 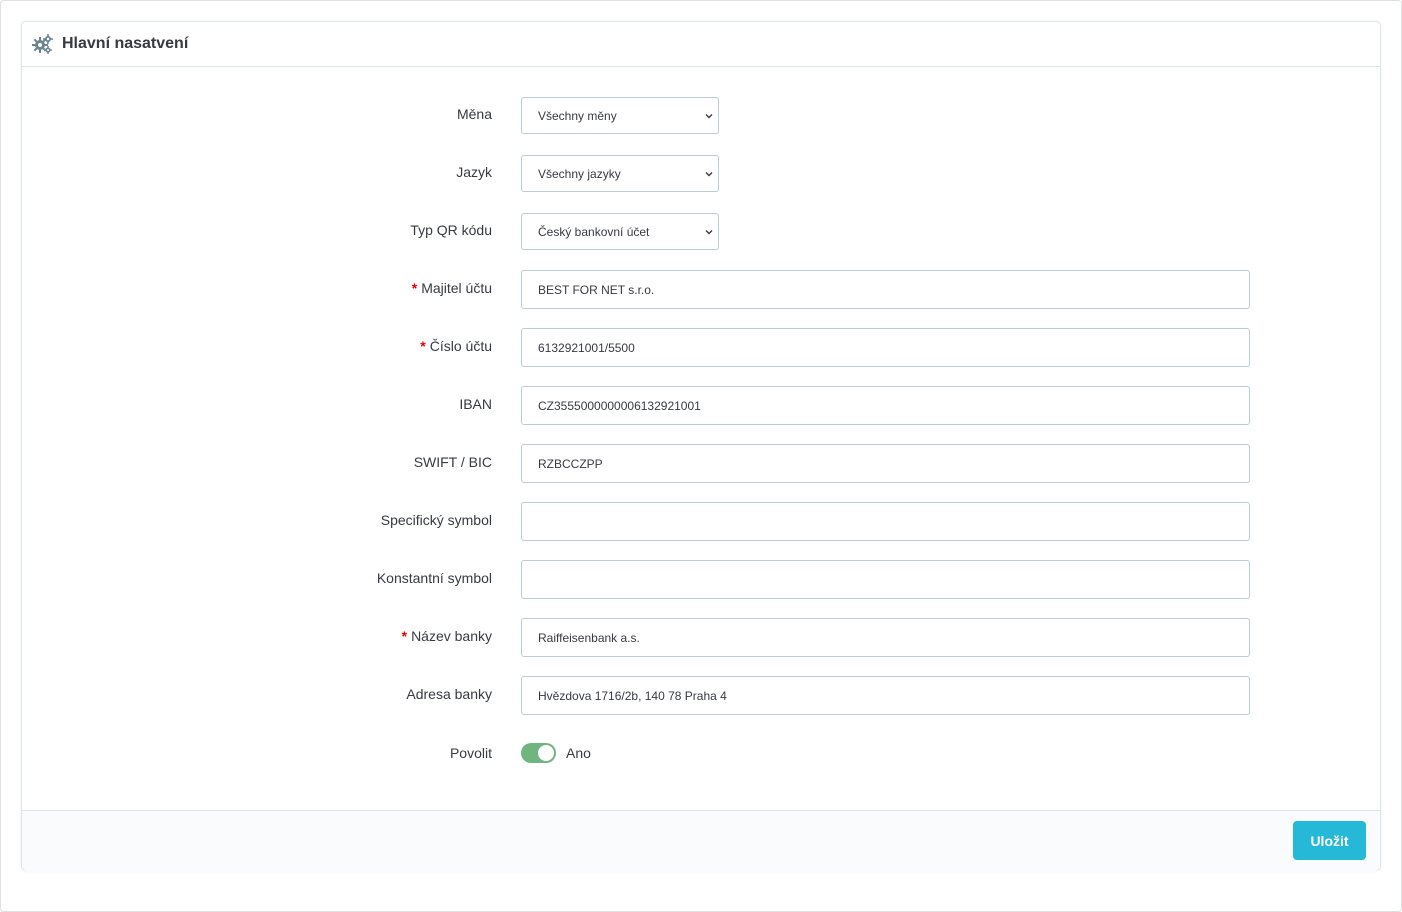 I want to click on enable-toggle, so click(x=538, y=753).